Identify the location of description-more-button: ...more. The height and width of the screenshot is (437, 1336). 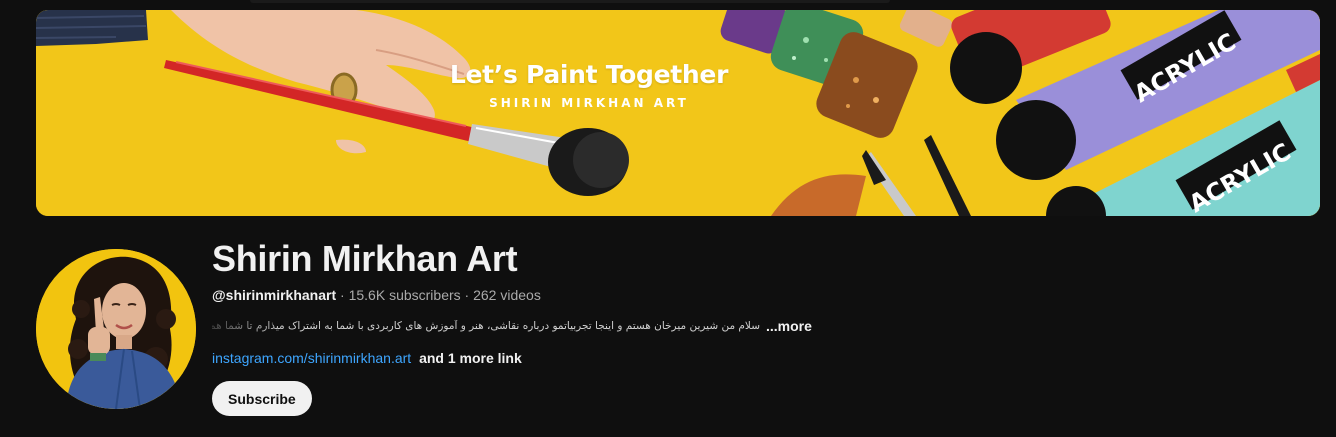
(789, 326).